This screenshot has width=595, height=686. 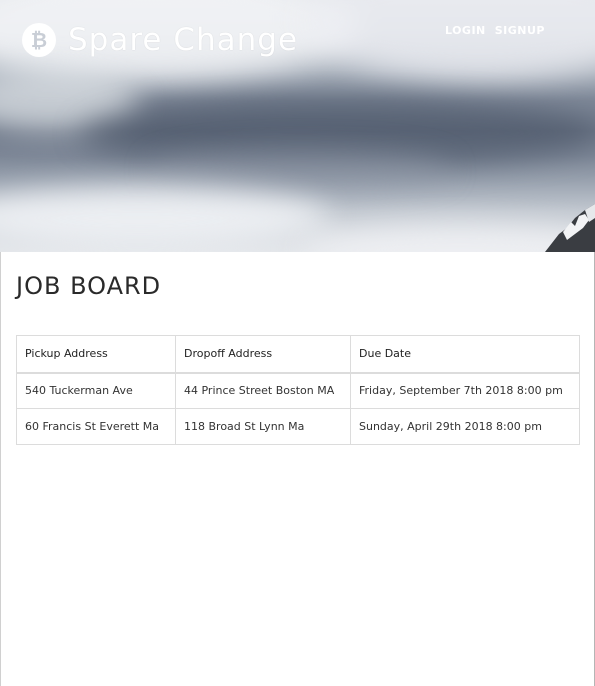 I want to click on page-border-left, so click(x=0, y=469).